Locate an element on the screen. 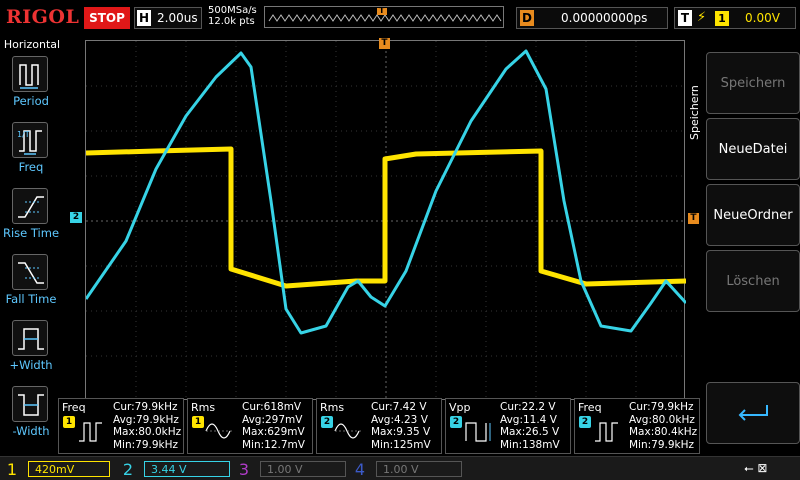 The width and height of the screenshot is (800, 480). channel-2-number: 2 is located at coordinates (128, 469).